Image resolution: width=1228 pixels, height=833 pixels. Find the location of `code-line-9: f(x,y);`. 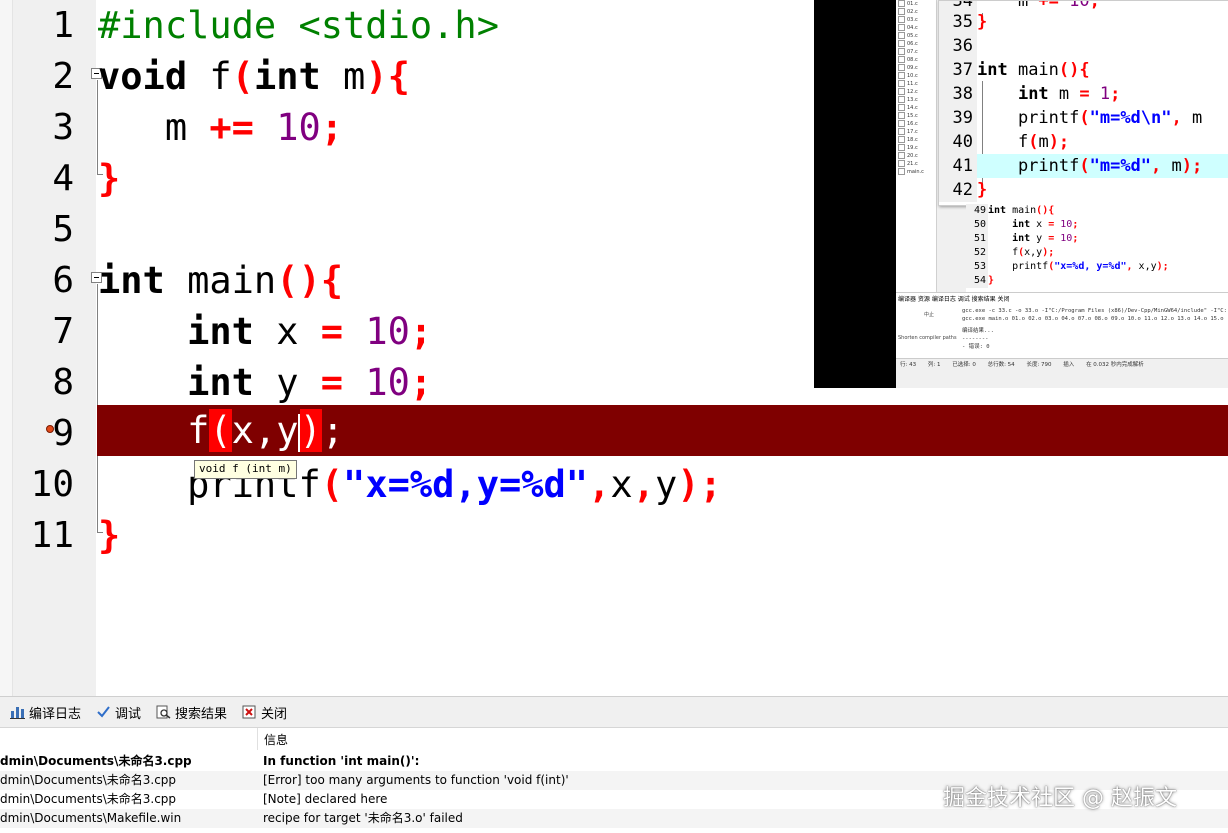

code-line-9: f(x,y); is located at coordinates (221, 430).